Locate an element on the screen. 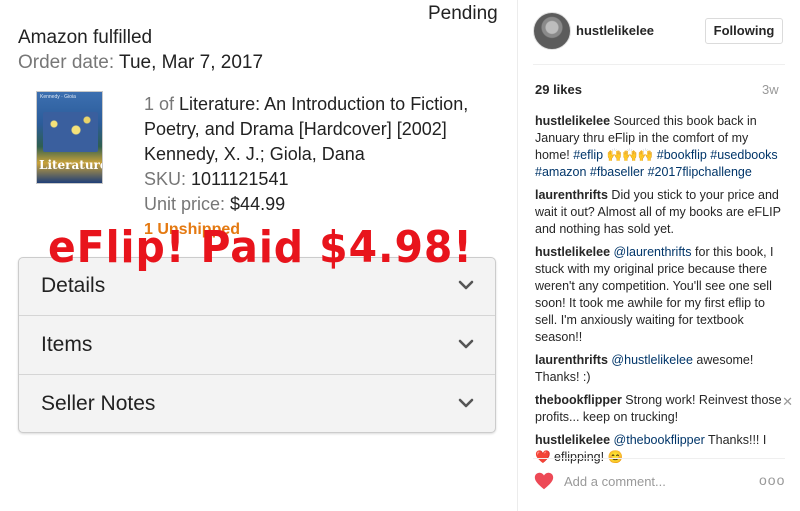 This screenshot has height=511, width=800. heart-icon is located at coordinates (544, 481).